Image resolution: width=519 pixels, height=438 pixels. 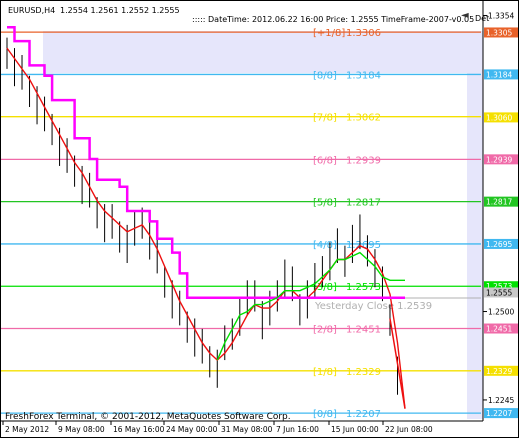 What do you see at coordinates (297, 429) in the screenshot?
I see `time-tick-label-5: 7 Jun 16:00` at bounding box center [297, 429].